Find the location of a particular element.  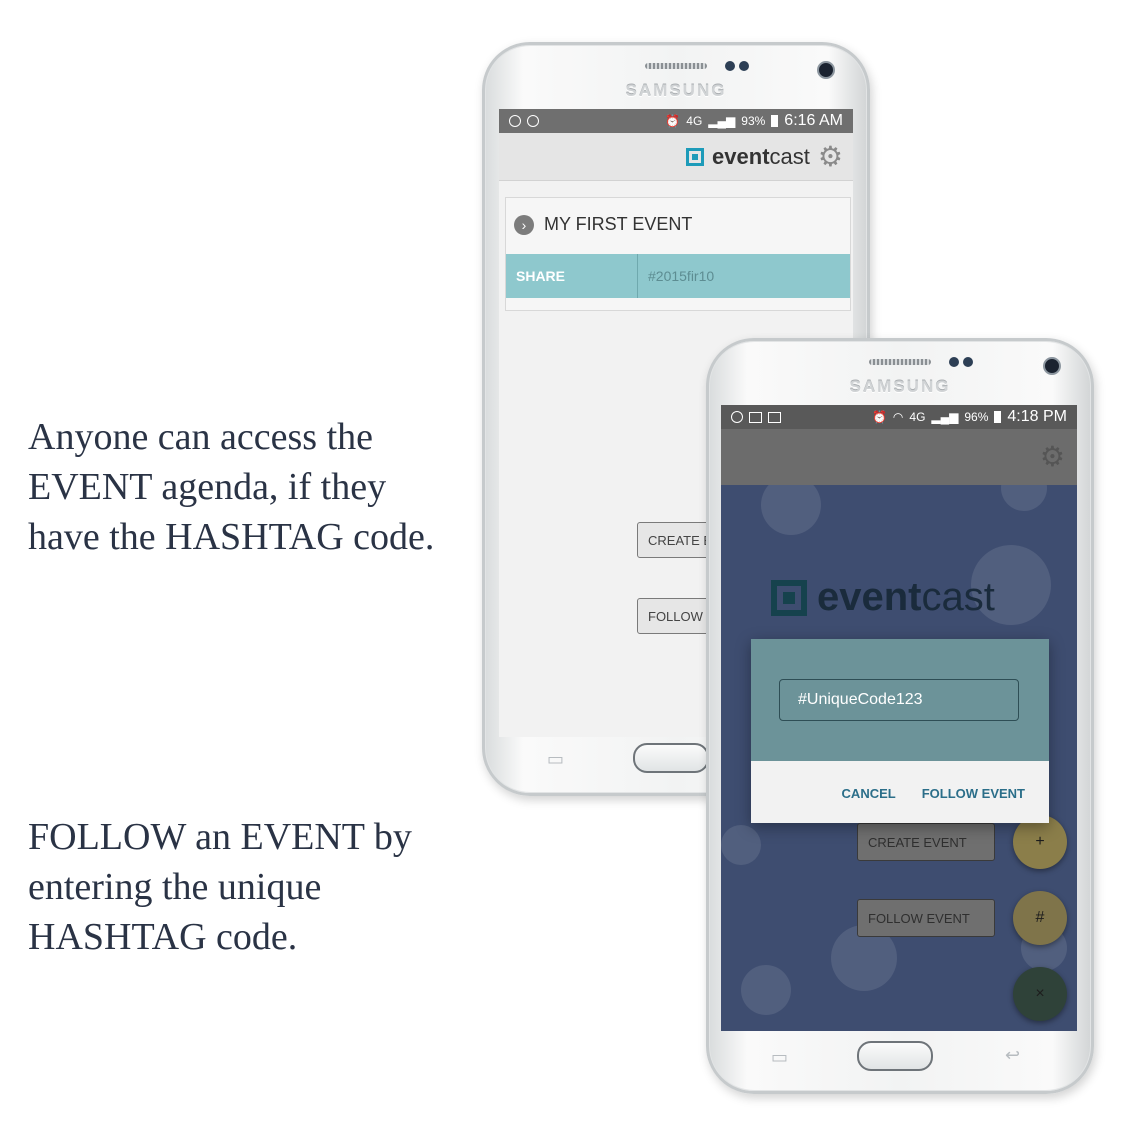

status-bar: ⏰ ◠ 4G ▂▄▆ 96% 4:18 PM is located at coordinates (899, 417).